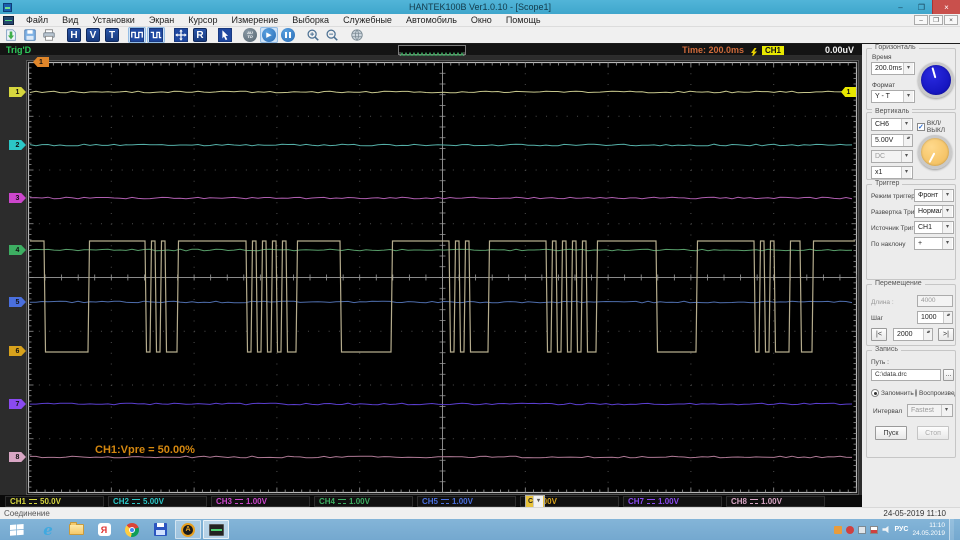 The height and width of the screenshot is (540, 960). I want to click on vertical-setup-button: V, so click(93, 35).